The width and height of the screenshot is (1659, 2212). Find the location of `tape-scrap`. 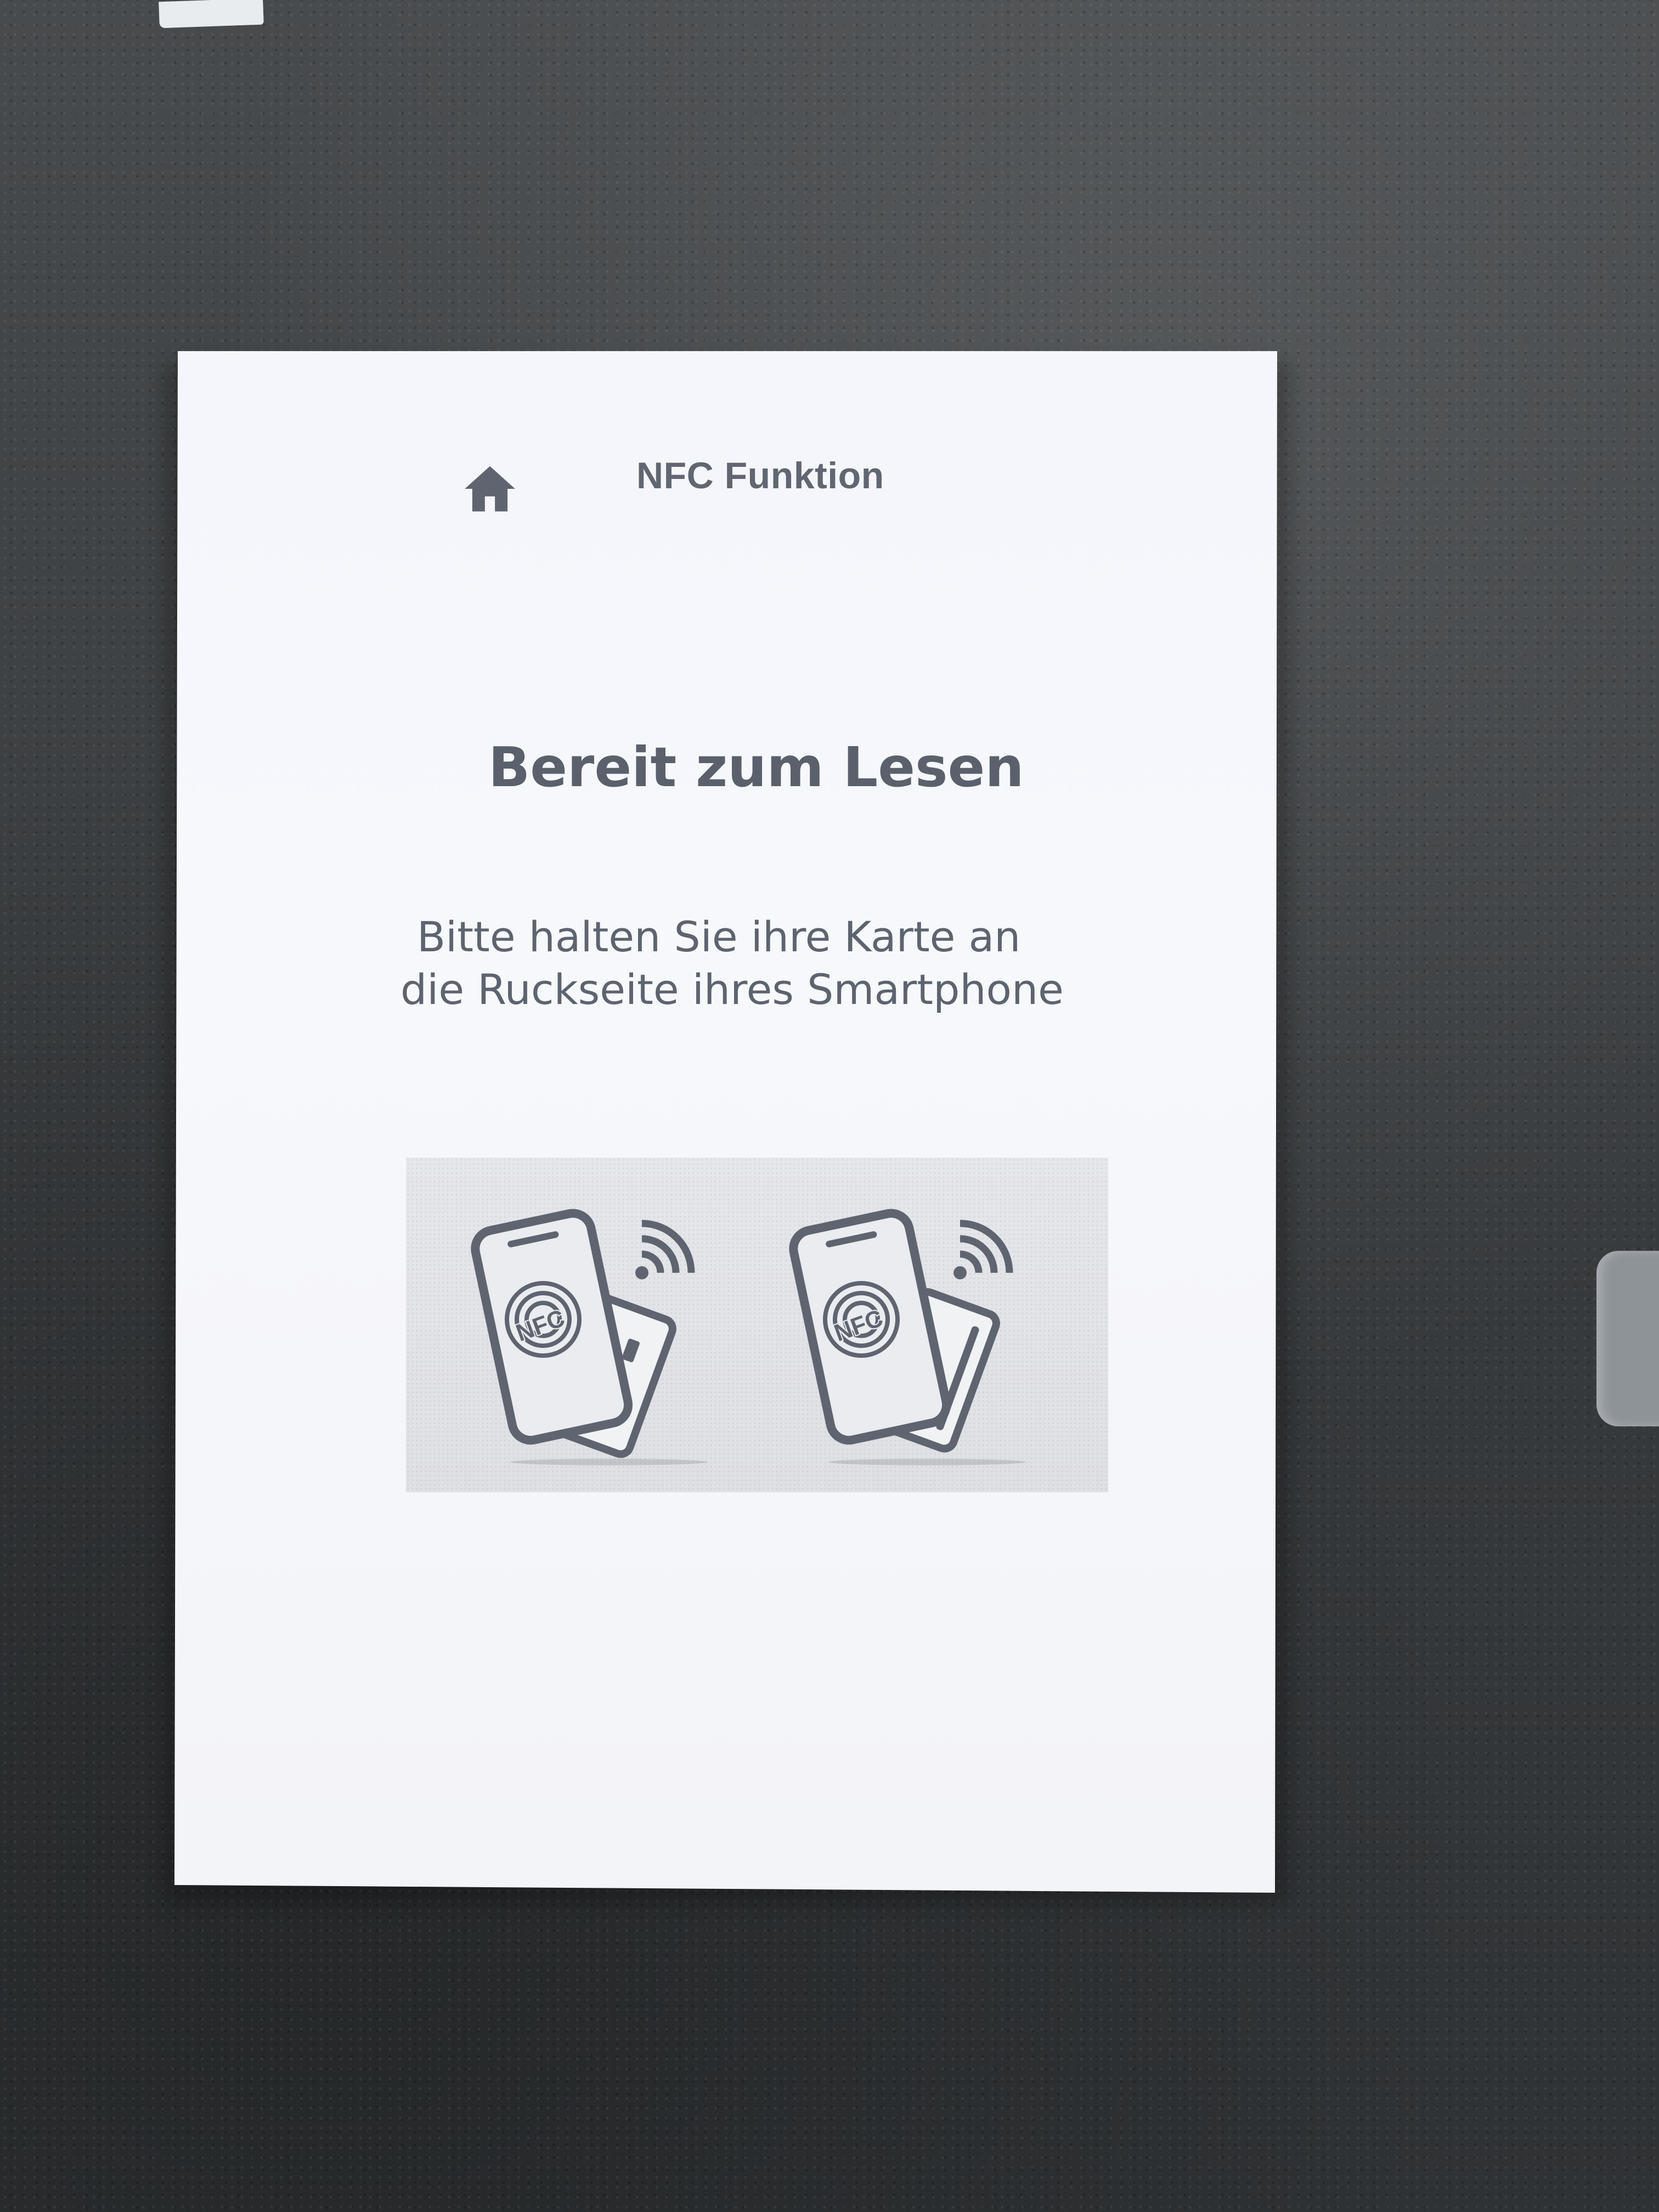

tape-scrap is located at coordinates (1627, 1338).